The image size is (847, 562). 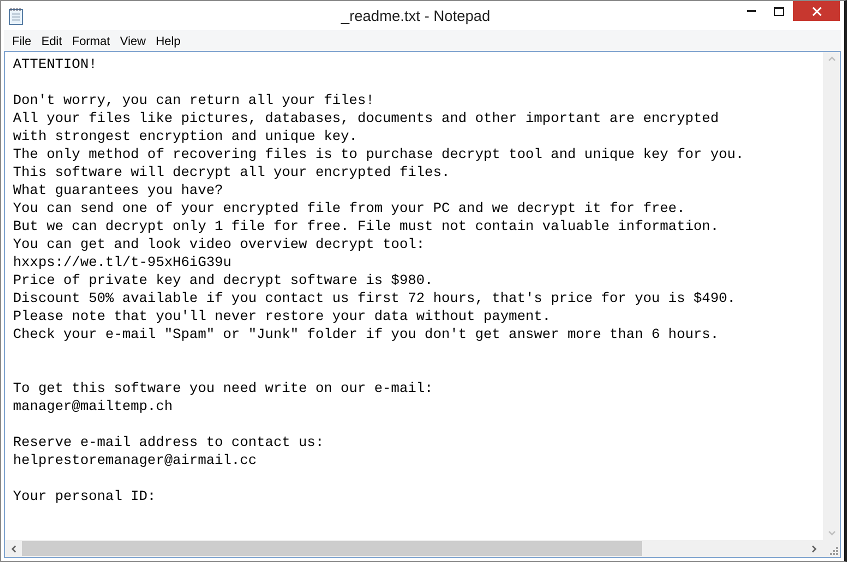 I want to click on maximize-icon, so click(x=779, y=11).